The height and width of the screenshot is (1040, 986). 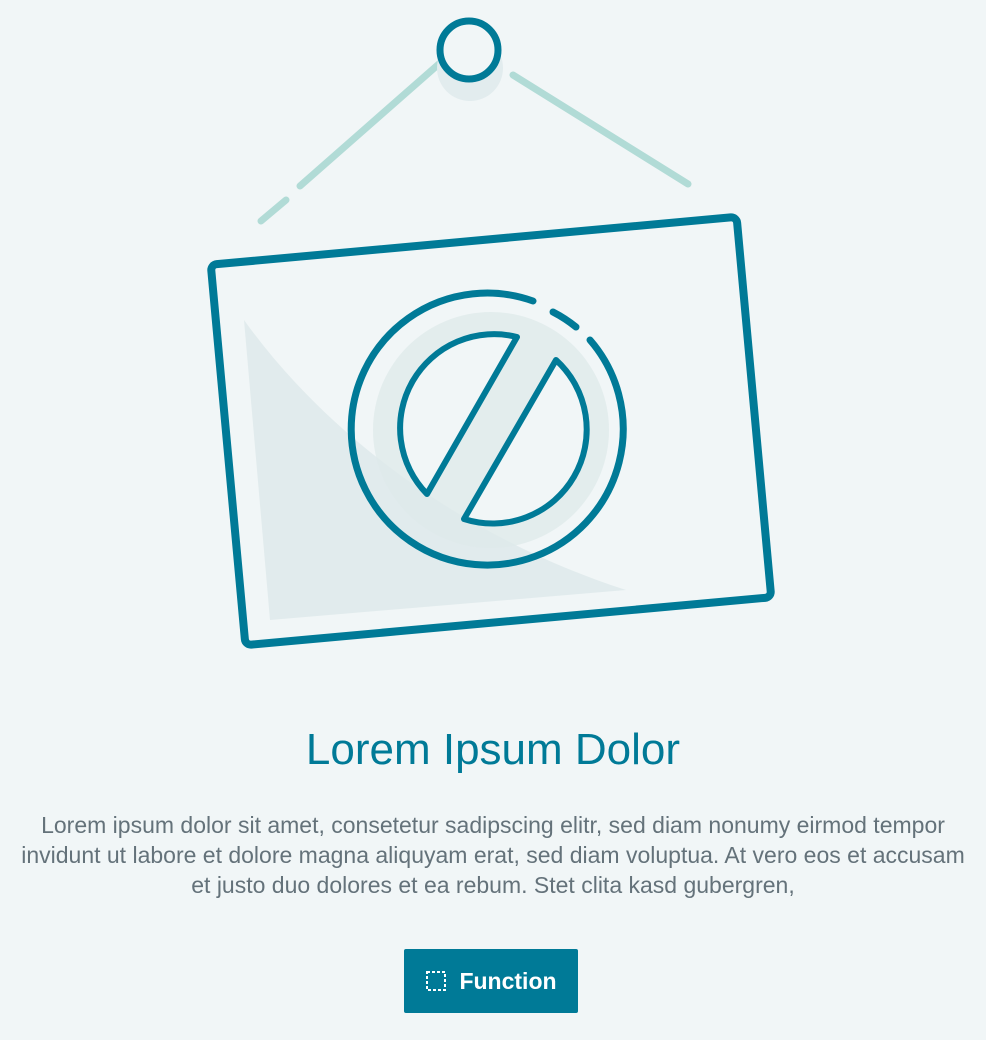 What do you see at coordinates (508, 980) in the screenshot?
I see `function-button-label: Function` at bounding box center [508, 980].